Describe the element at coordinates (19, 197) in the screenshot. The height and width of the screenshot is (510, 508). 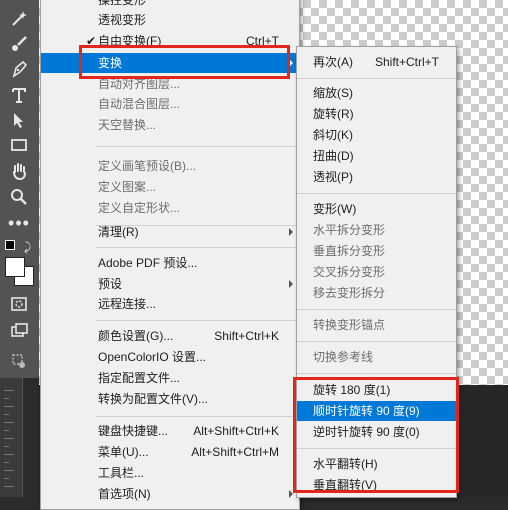
I see `zoom-icon` at that location.